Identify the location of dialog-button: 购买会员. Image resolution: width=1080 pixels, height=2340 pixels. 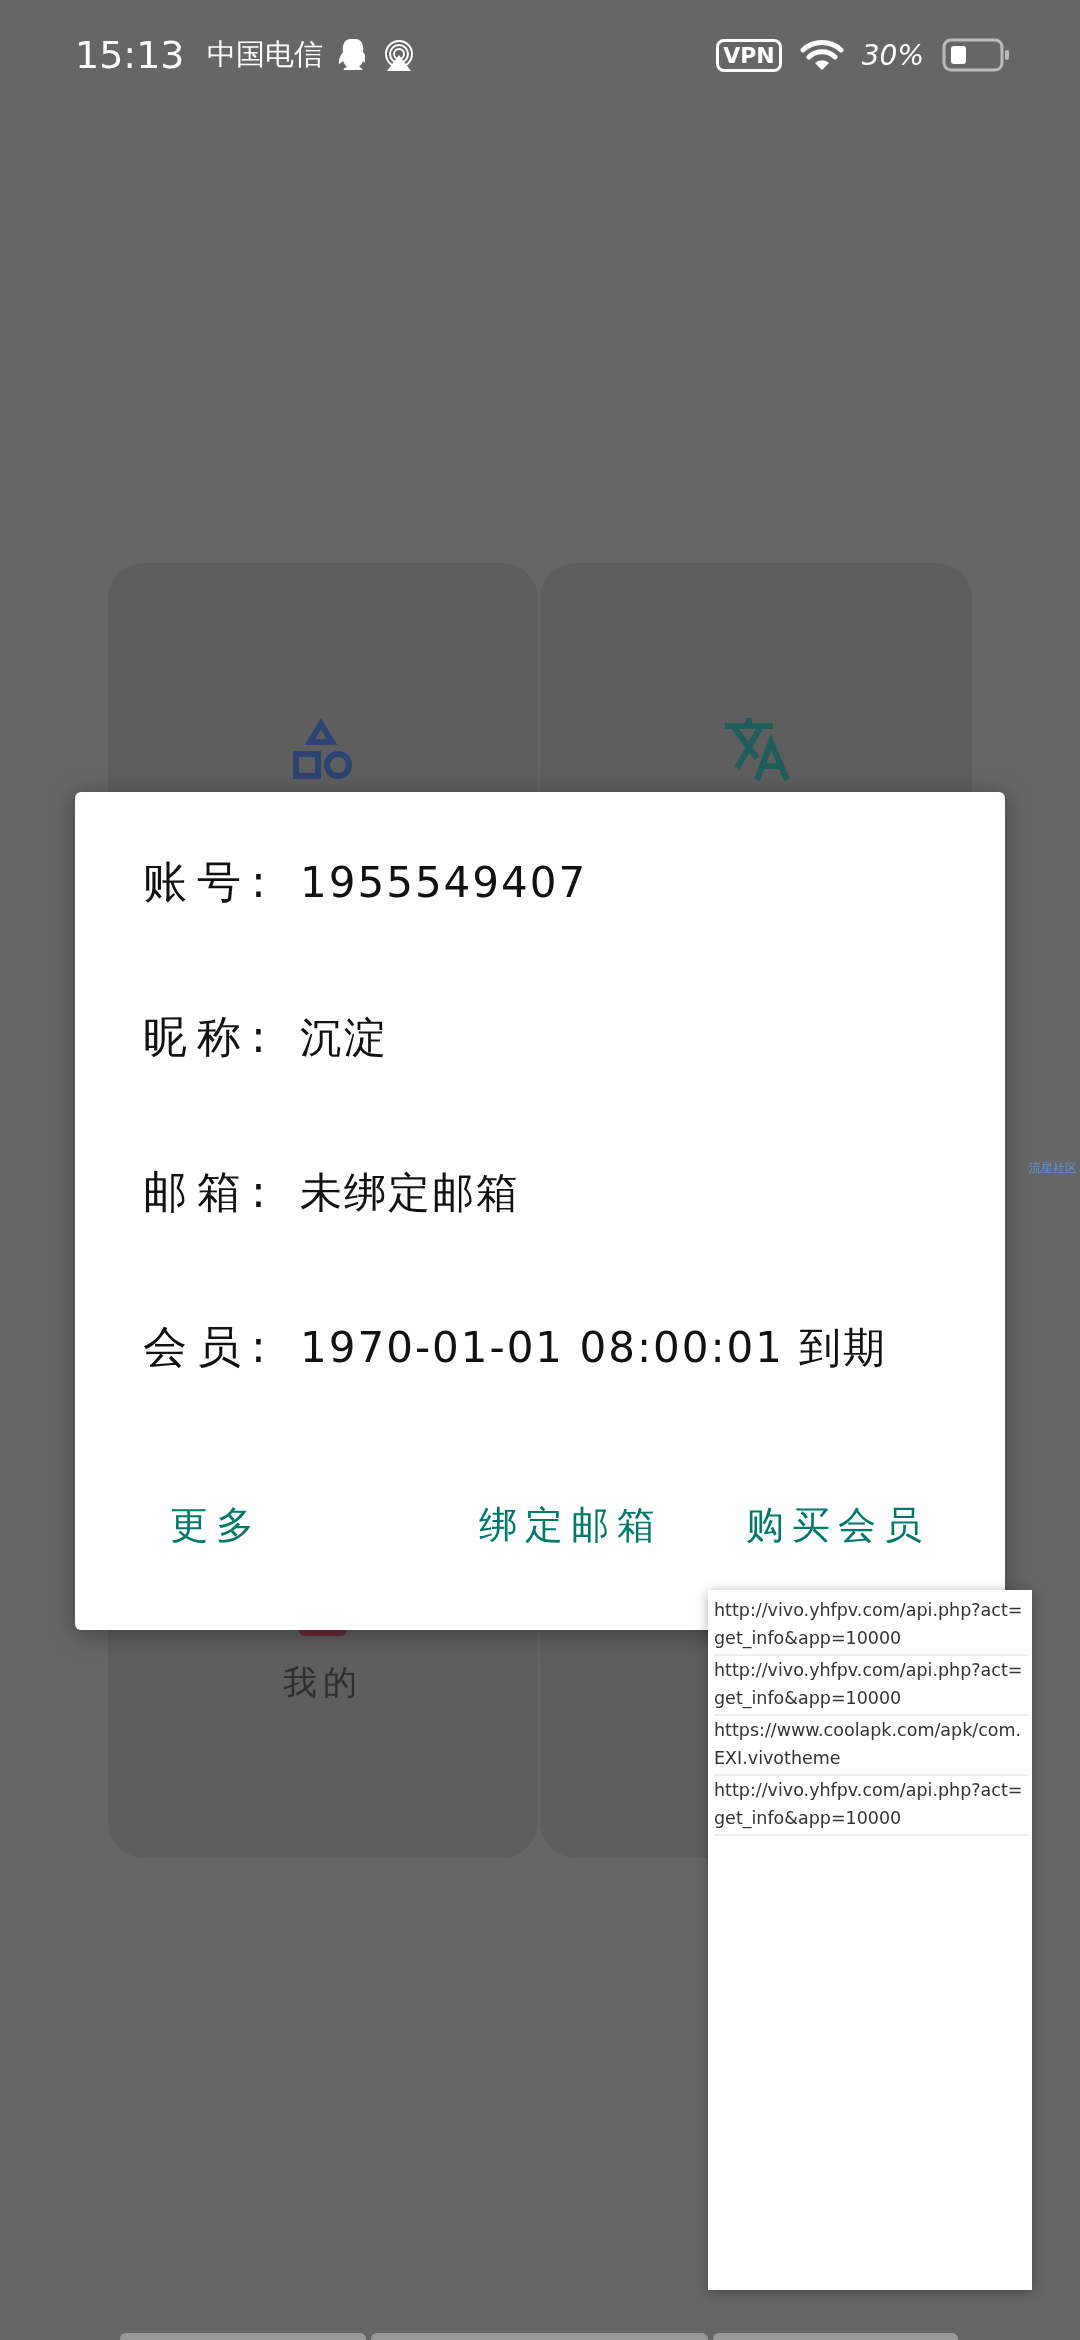
(838, 1525).